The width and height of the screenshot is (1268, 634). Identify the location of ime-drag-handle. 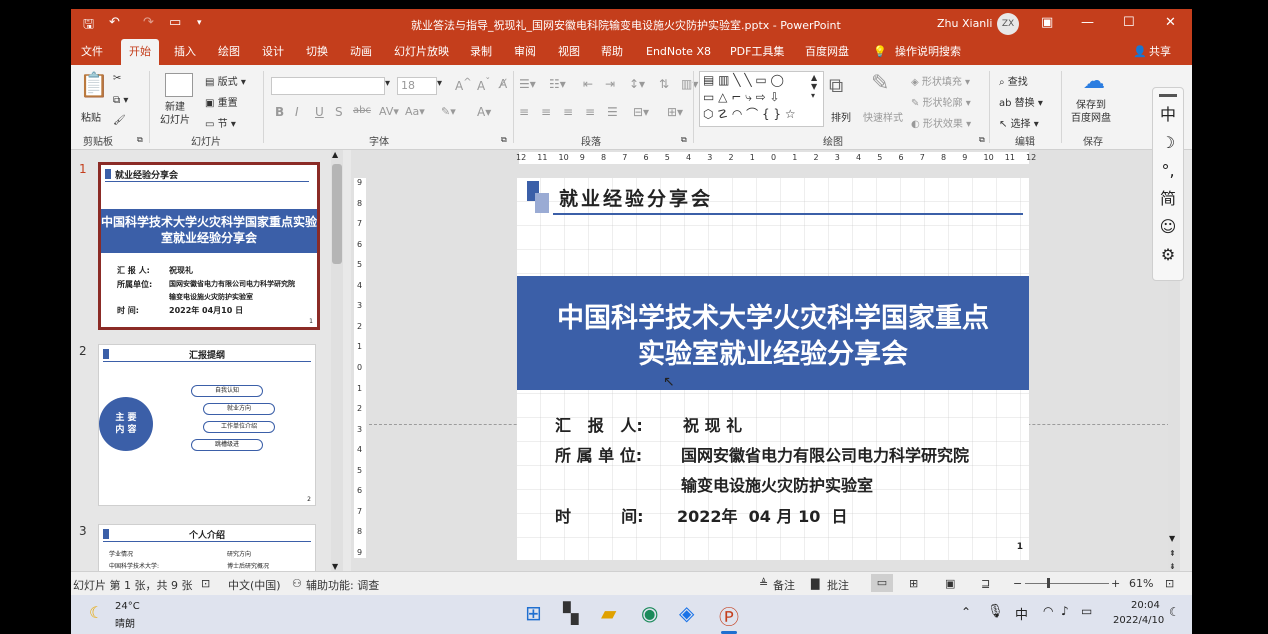
(1168, 95).